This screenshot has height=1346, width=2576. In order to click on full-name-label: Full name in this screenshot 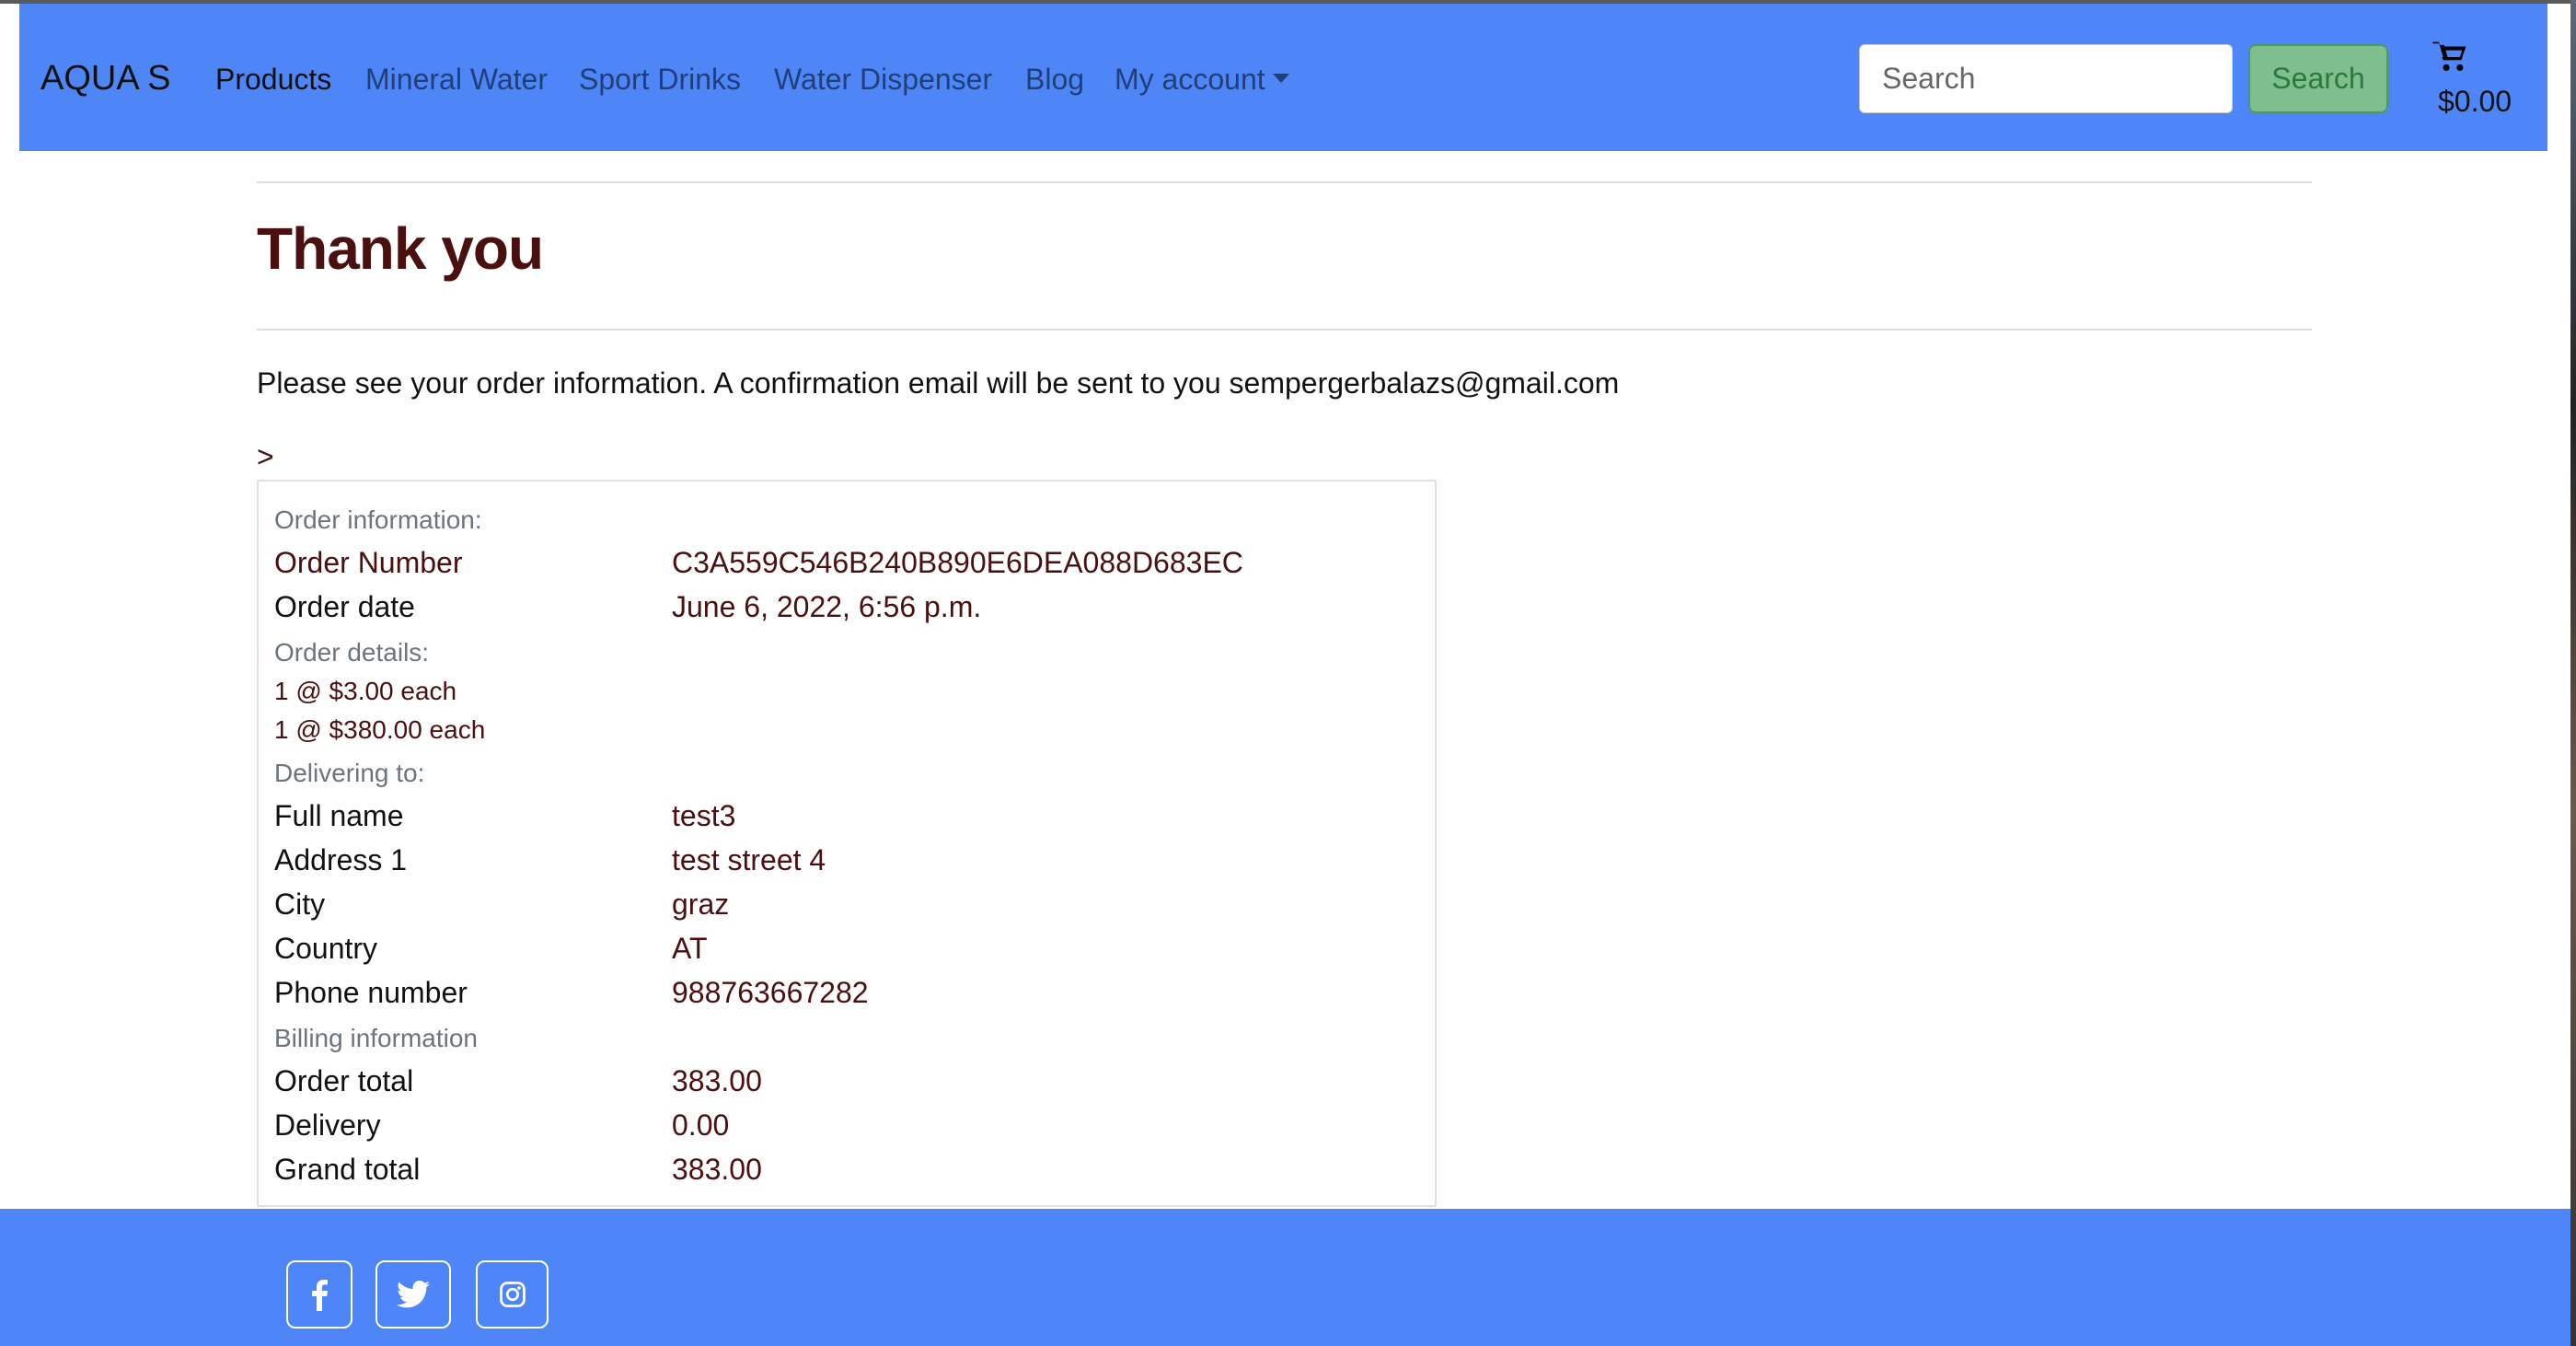, I will do `click(339, 815)`.